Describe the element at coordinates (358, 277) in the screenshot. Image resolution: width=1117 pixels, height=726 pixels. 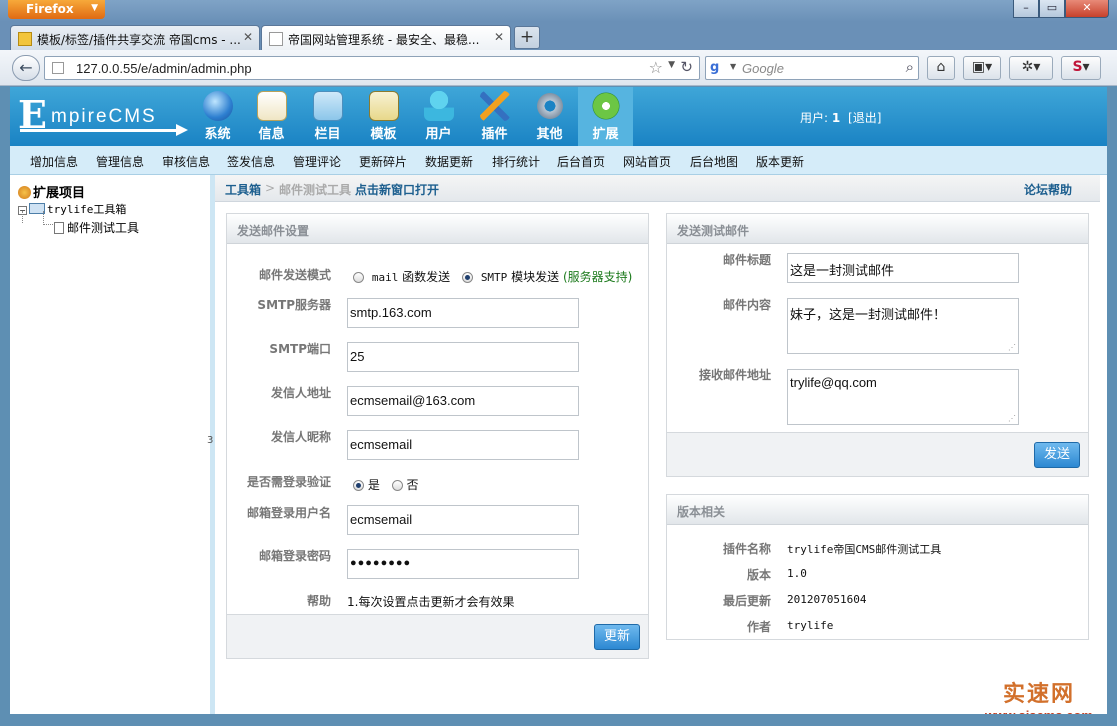
I see `mode-mail-radio` at that location.